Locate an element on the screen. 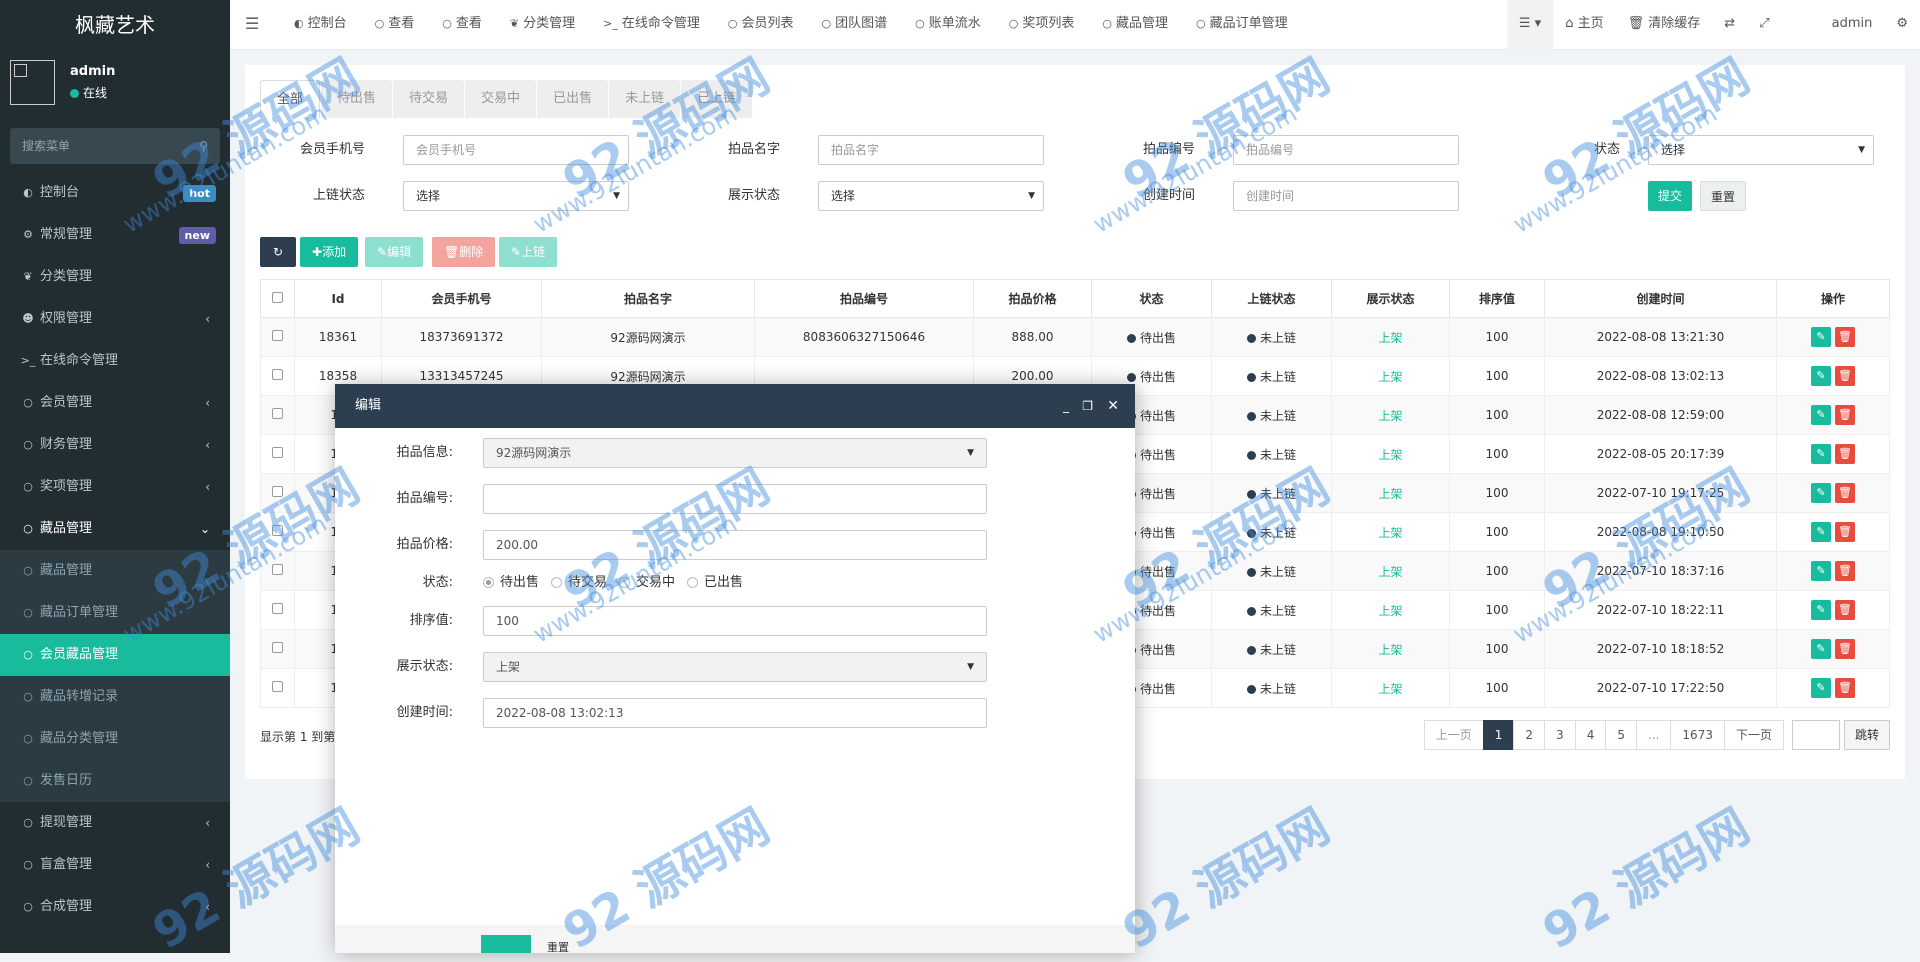 The image size is (1920, 962). prev-page-button: 上一页 is located at coordinates (1453, 735).